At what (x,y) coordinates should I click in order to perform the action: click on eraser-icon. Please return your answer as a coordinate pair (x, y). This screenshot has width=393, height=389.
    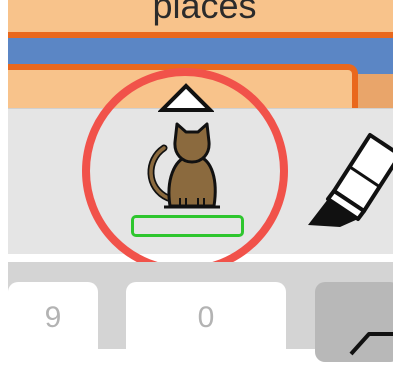
    Looking at the image, I should click on (346, 177).